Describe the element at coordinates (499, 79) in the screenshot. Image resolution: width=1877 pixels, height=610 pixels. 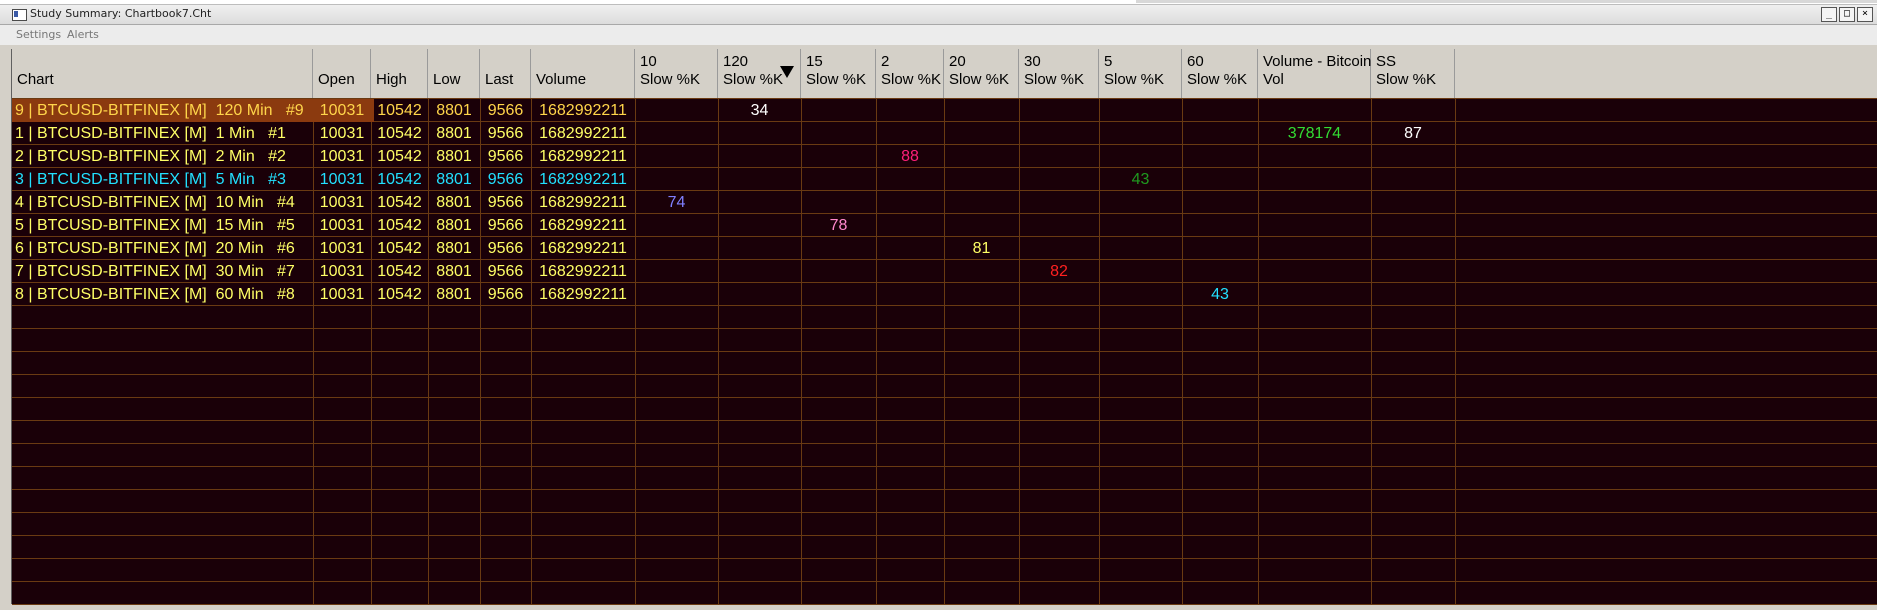
I see `column-header-line2: Last` at that location.